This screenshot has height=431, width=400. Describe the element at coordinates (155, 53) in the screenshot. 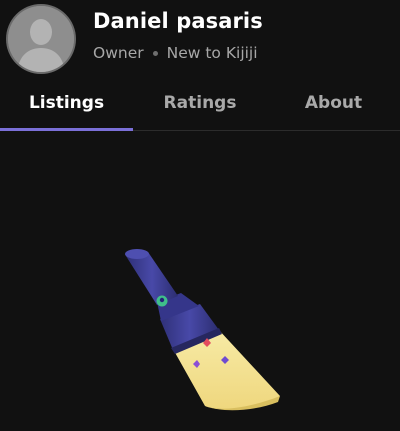

I see `separator-dot` at that location.